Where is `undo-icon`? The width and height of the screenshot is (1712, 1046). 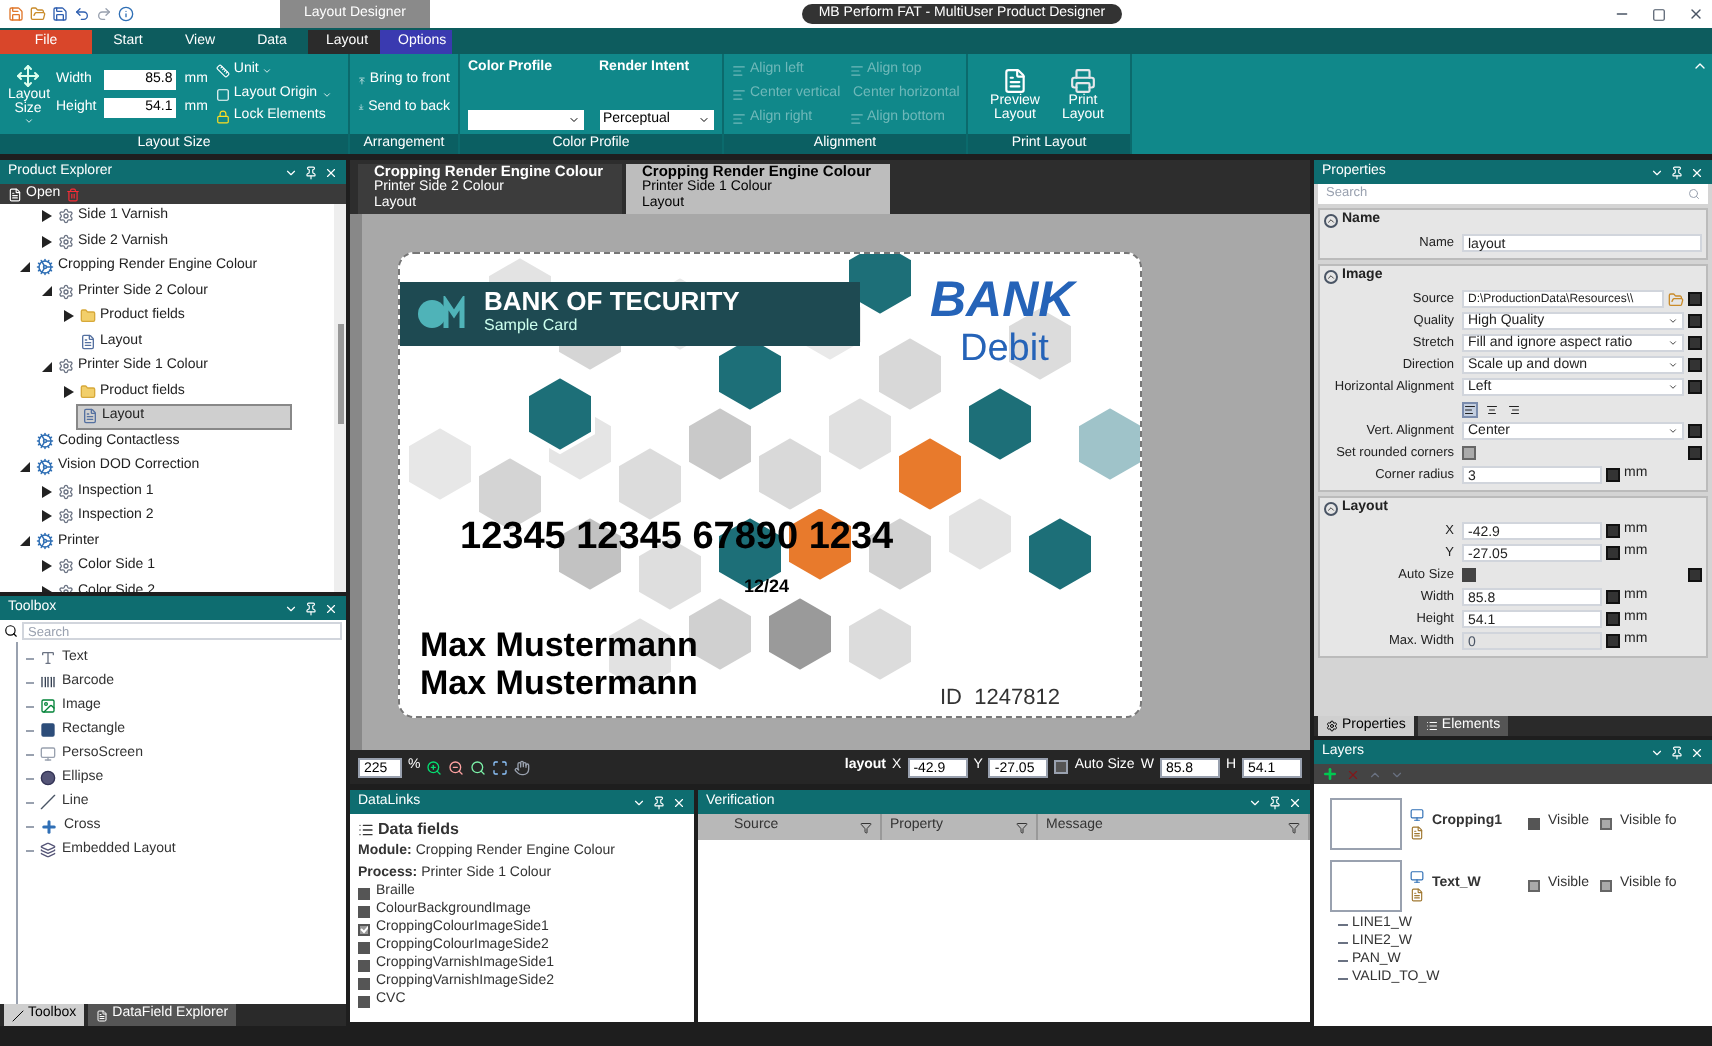 undo-icon is located at coordinates (82, 14).